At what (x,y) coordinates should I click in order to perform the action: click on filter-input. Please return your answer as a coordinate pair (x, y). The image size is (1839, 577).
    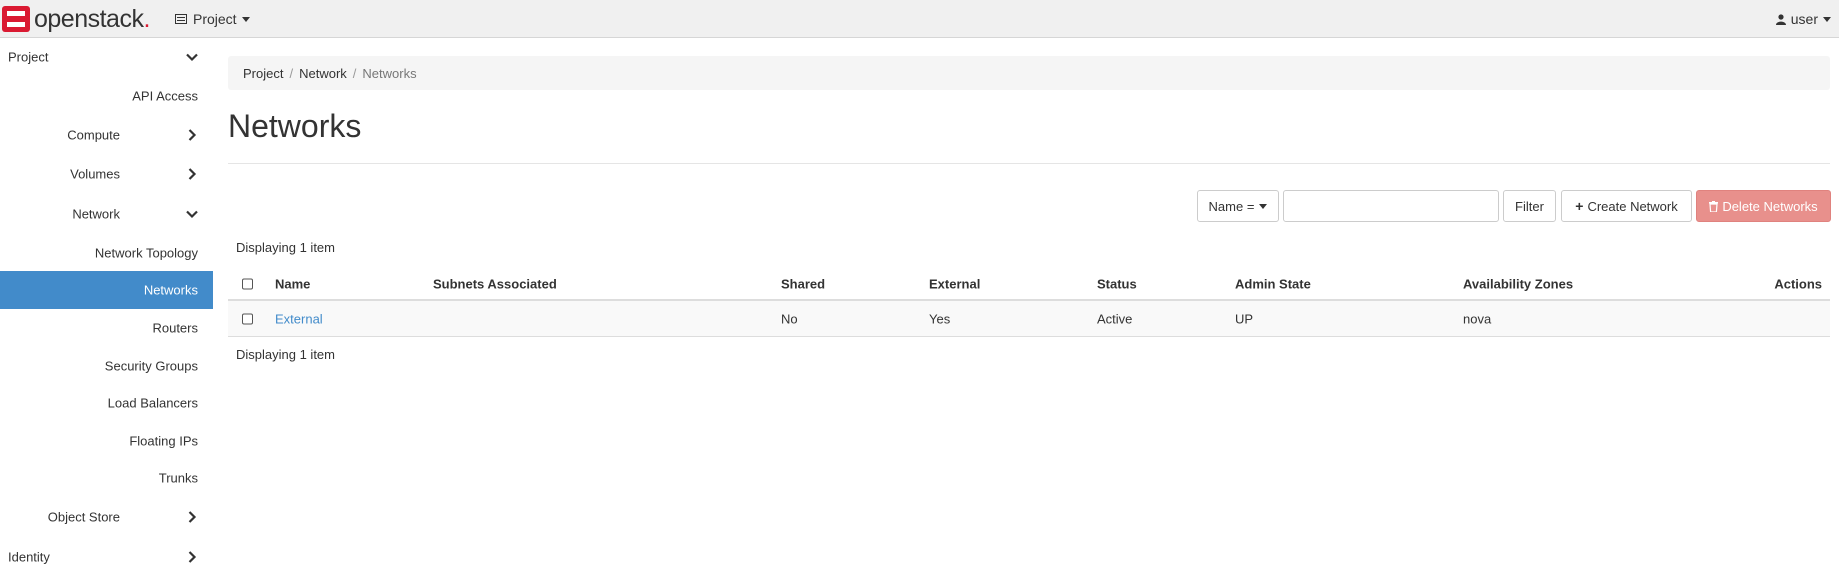
    Looking at the image, I should click on (1391, 206).